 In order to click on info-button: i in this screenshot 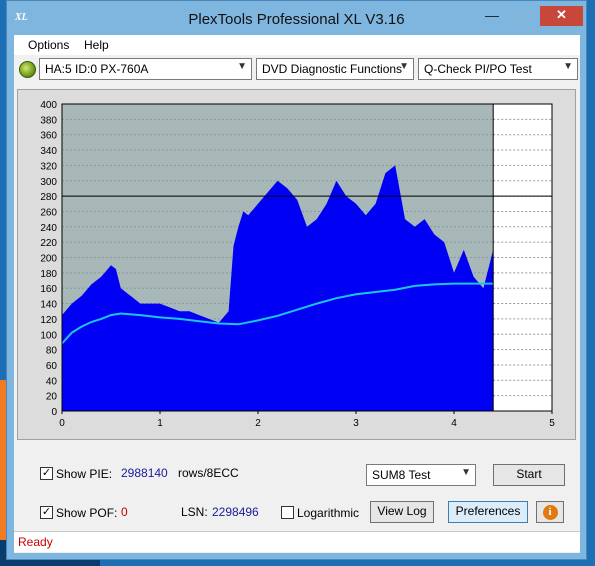, I will do `click(550, 512)`.